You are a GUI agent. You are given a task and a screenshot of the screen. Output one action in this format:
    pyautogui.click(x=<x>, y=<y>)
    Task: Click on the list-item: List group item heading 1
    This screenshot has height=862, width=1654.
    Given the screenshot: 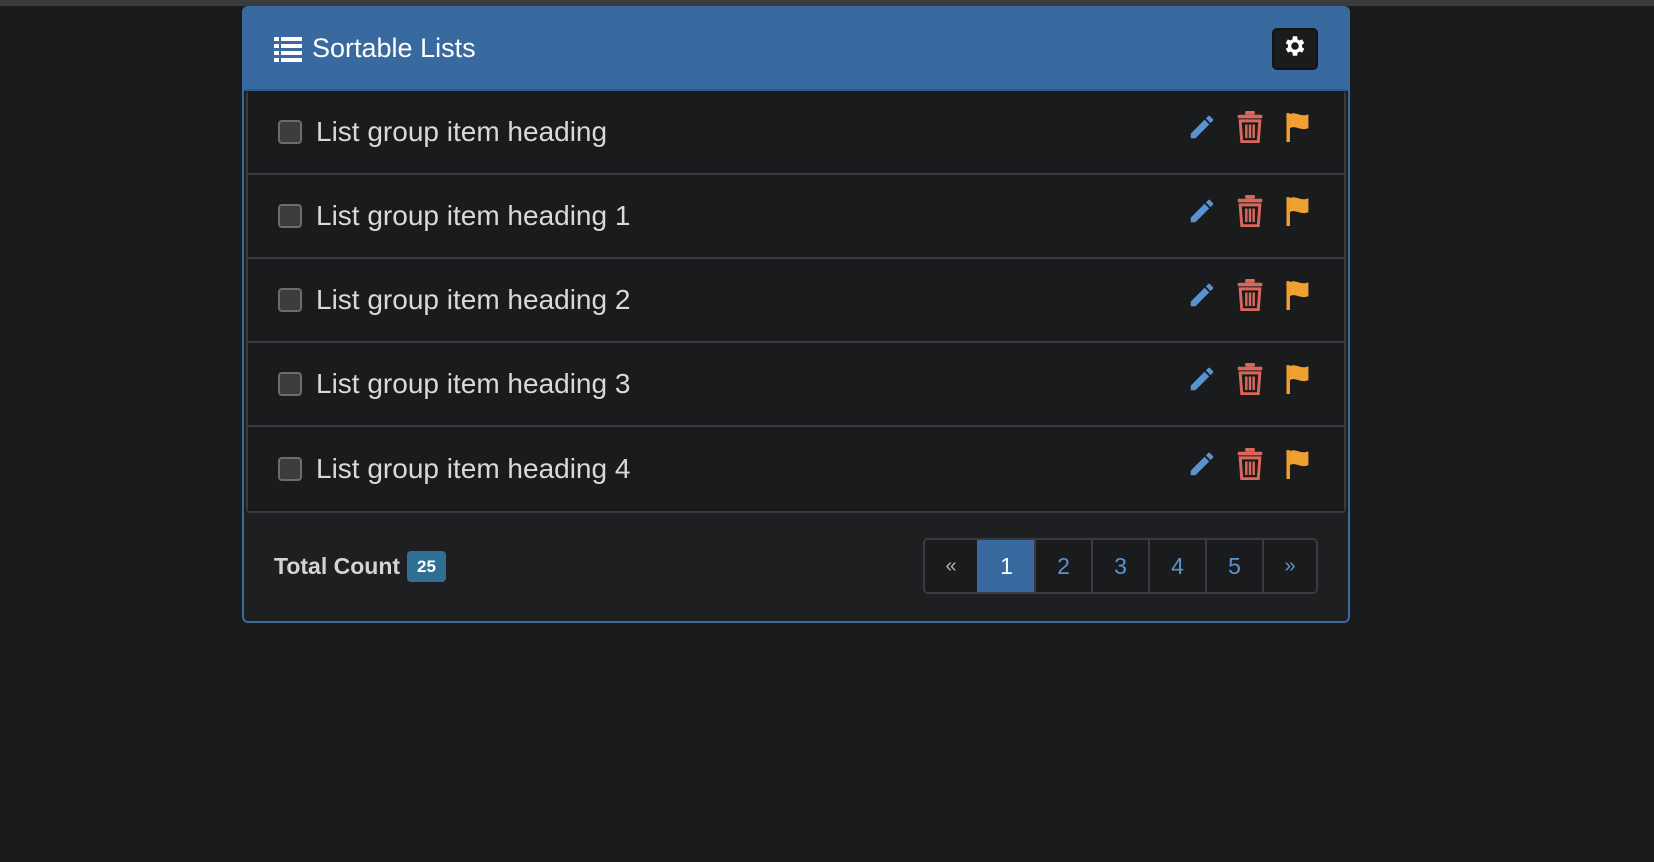 What is the action you would take?
    pyautogui.click(x=796, y=217)
    